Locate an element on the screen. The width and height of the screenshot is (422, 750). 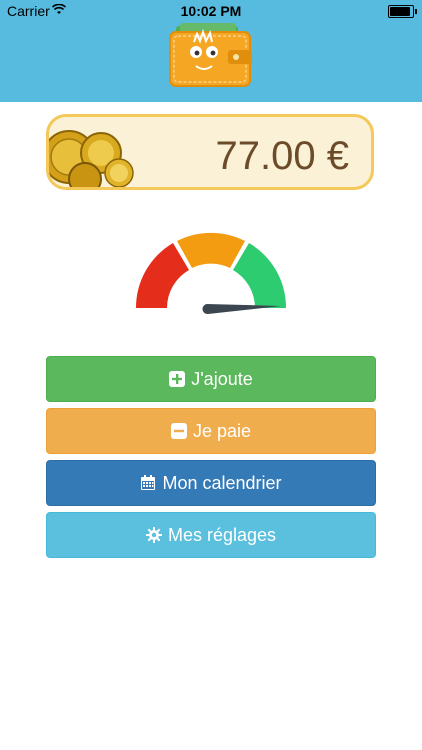
balance-amount: 77.00 € is located at coordinates (282, 156).